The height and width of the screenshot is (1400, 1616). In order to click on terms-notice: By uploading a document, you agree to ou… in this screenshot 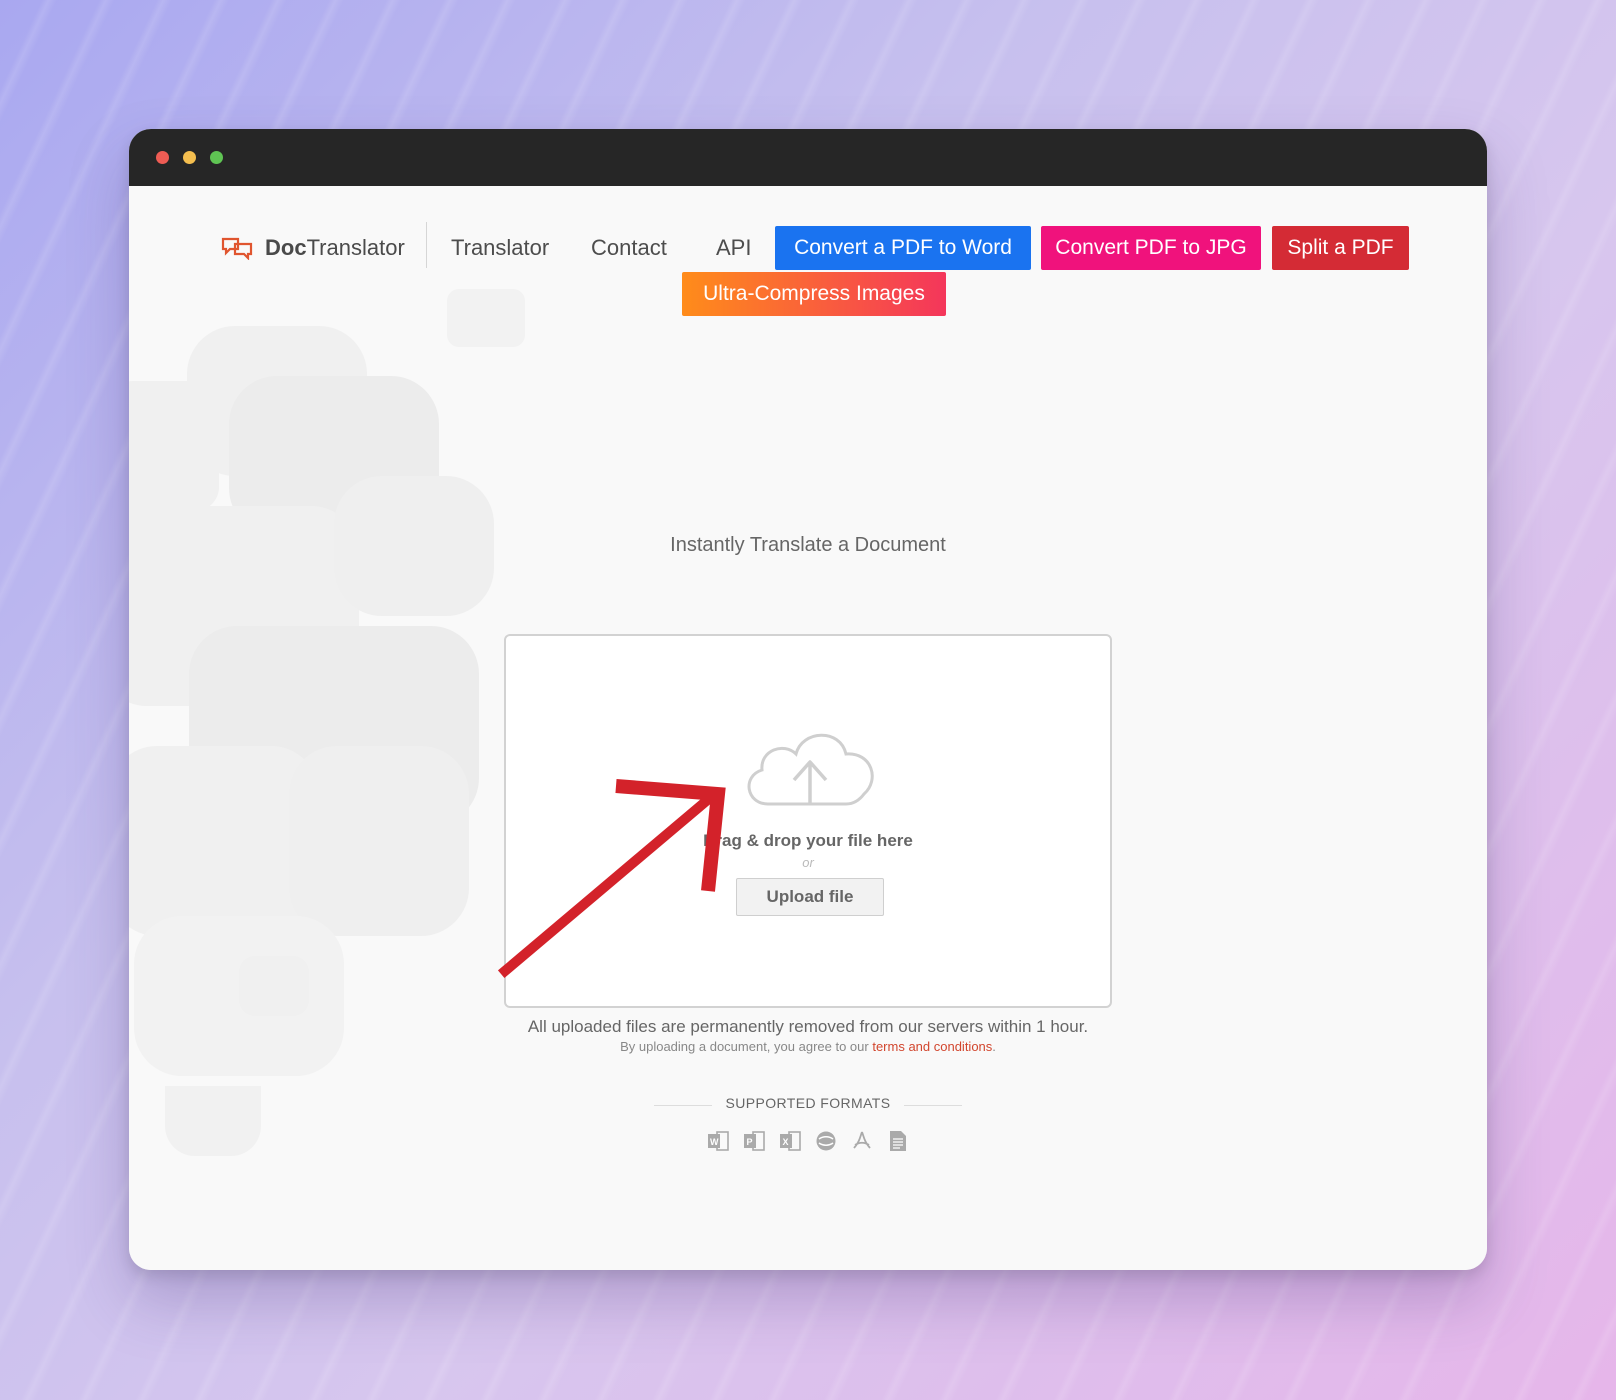, I will do `click(808, 1046)`.